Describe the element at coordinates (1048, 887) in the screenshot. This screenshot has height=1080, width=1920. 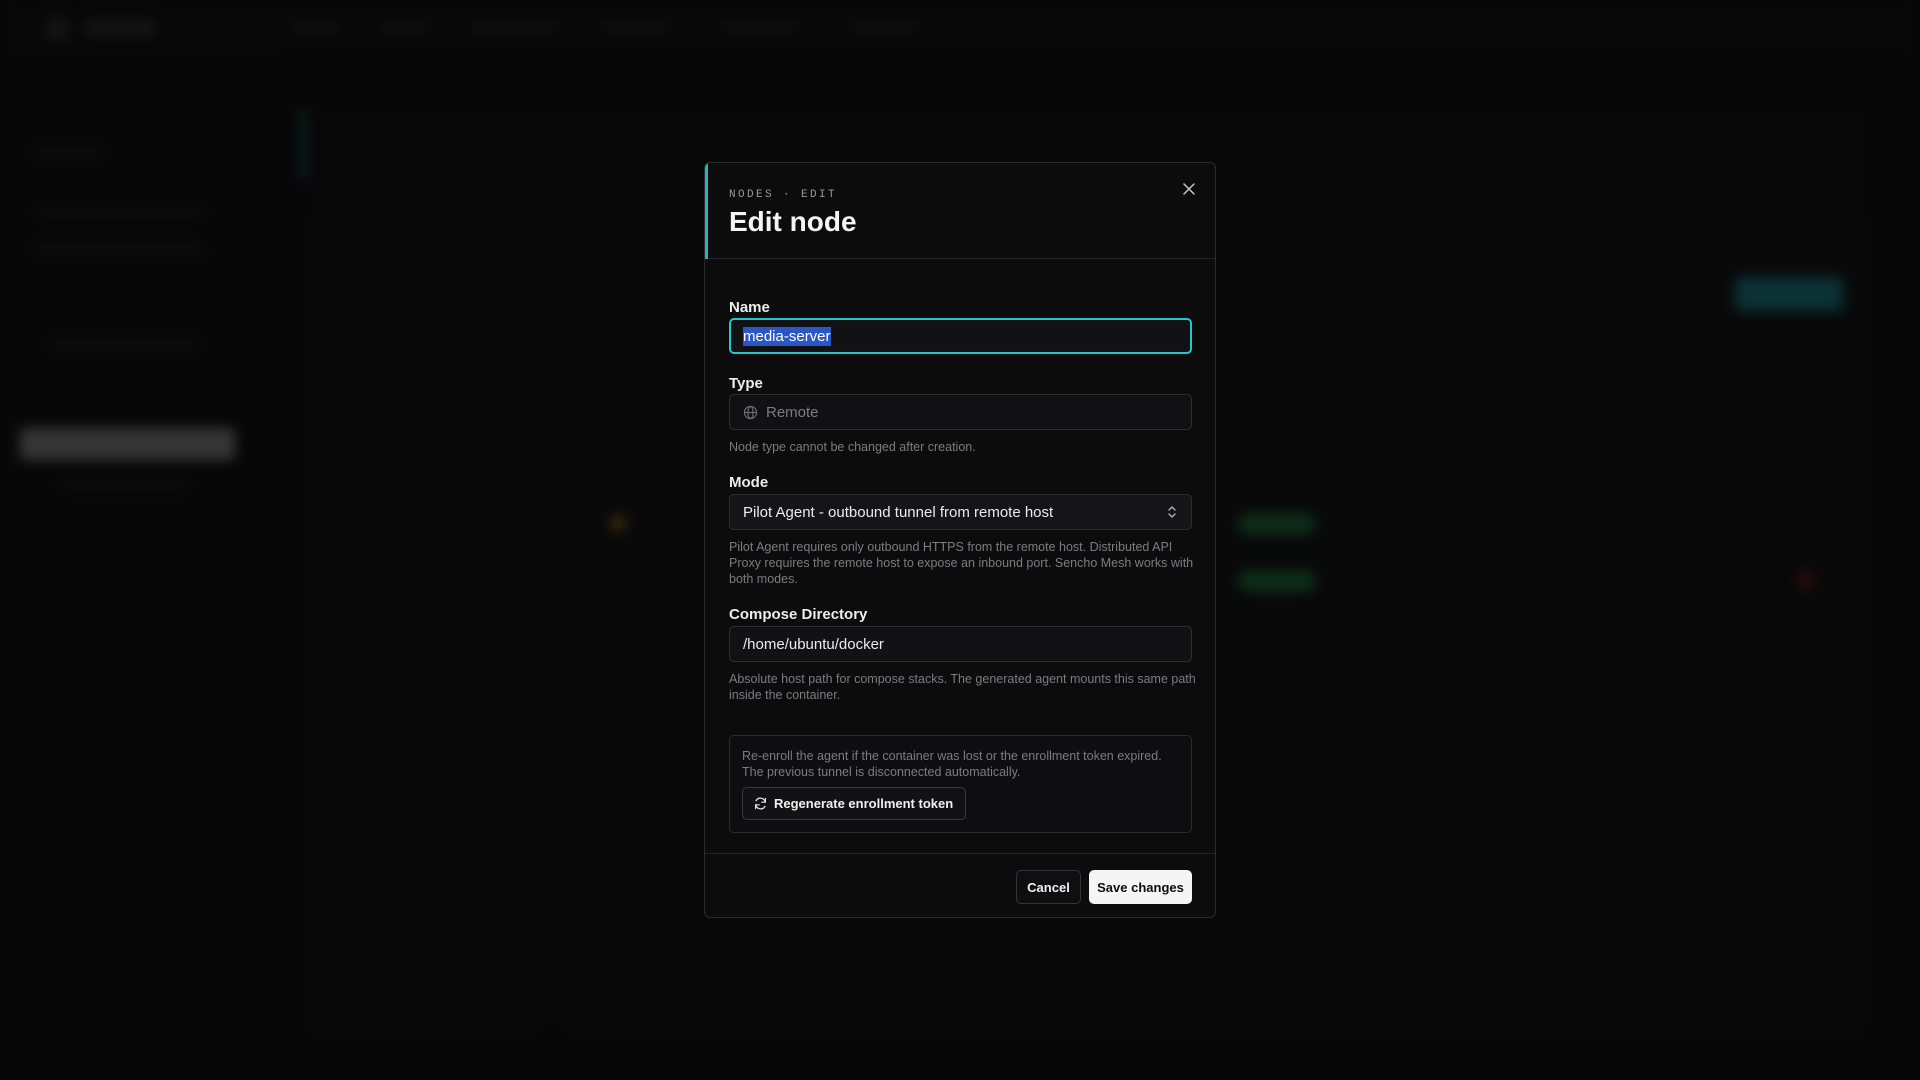
I see `cancel-button: Cancel` at that location.